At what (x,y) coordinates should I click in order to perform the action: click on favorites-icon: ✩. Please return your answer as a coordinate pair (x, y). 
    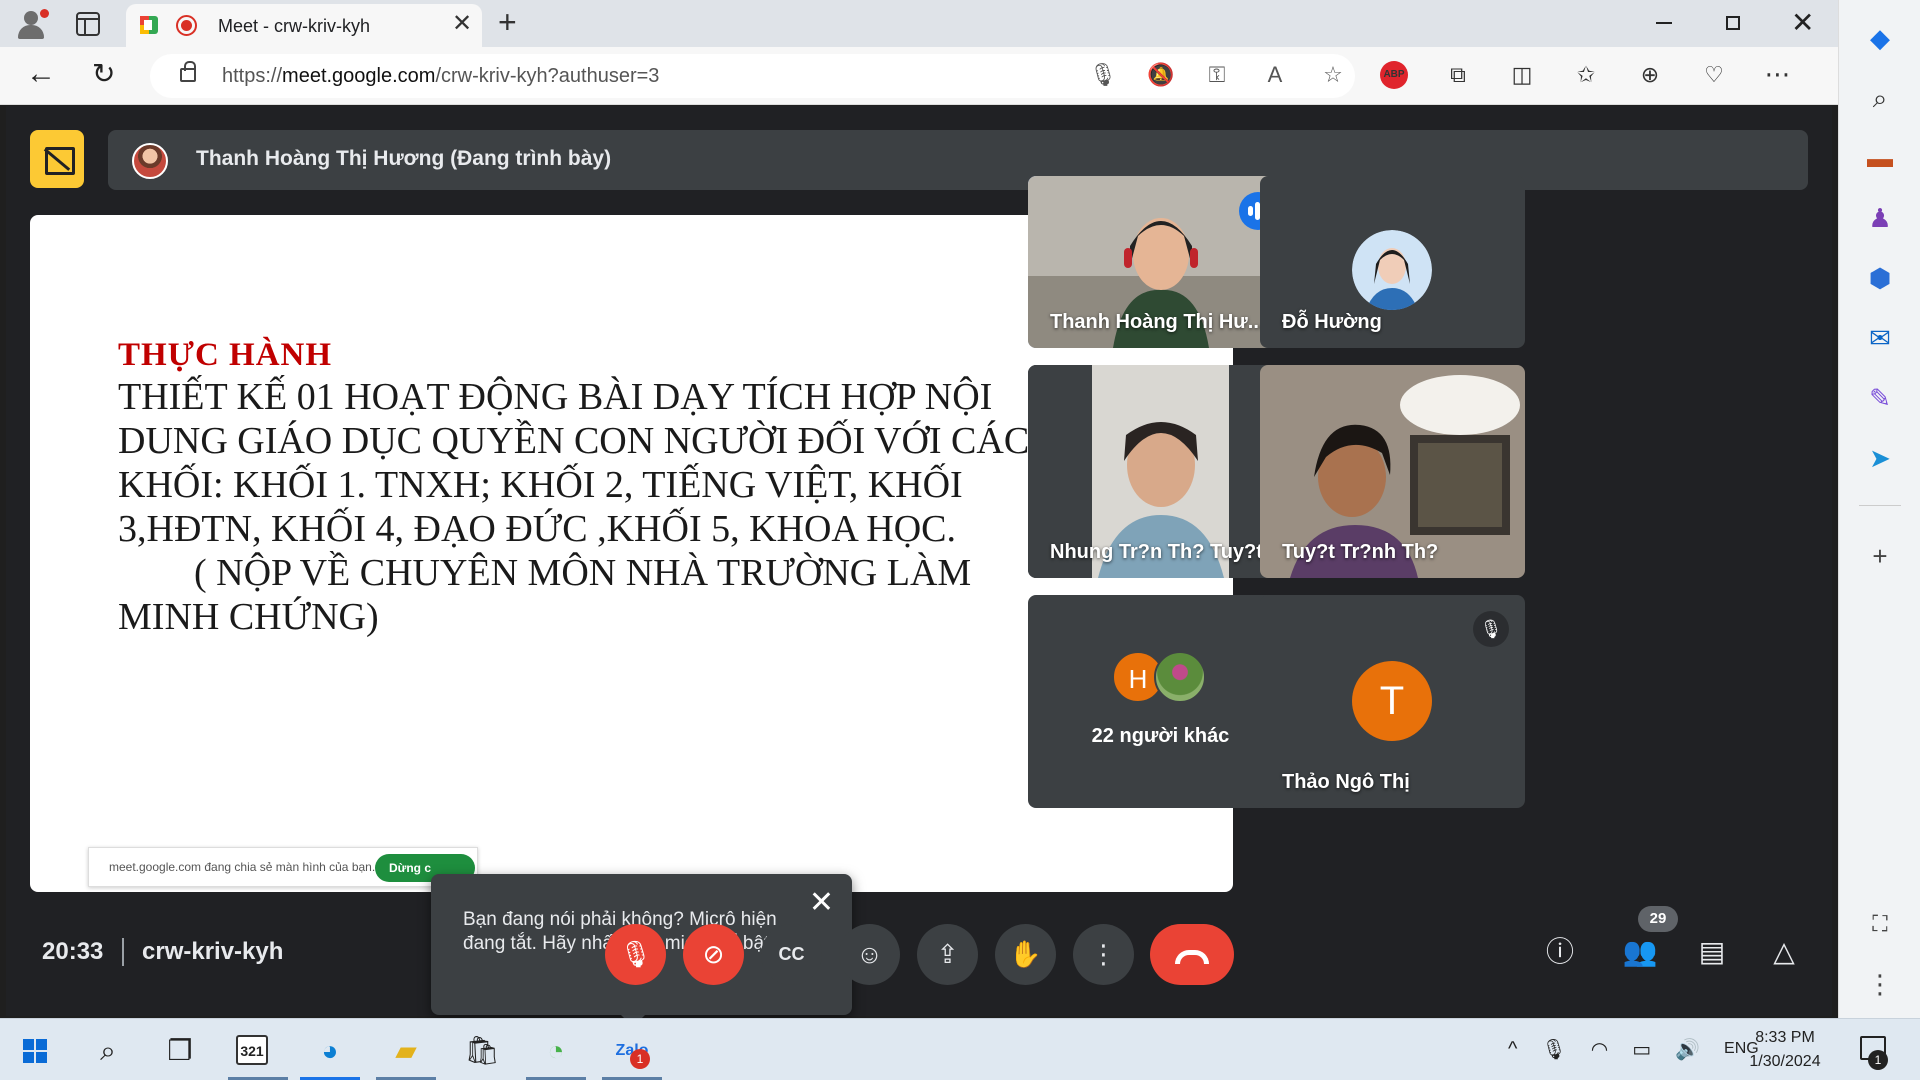
    Looking at the image, I should click on (1586, 75).